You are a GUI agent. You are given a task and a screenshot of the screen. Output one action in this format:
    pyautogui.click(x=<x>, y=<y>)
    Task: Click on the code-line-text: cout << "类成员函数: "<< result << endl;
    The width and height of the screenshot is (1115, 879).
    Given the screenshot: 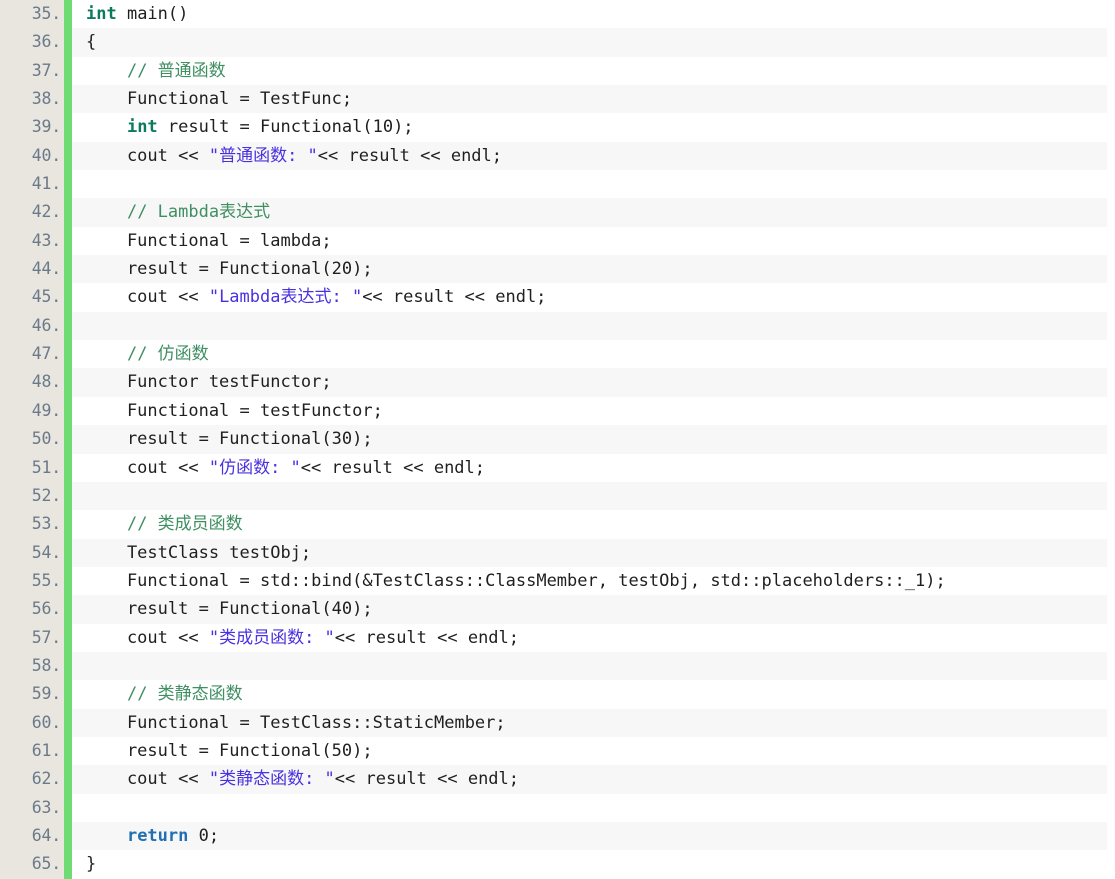 What is the action you would take?
    pyautogui.click(x=589, y=638)
    